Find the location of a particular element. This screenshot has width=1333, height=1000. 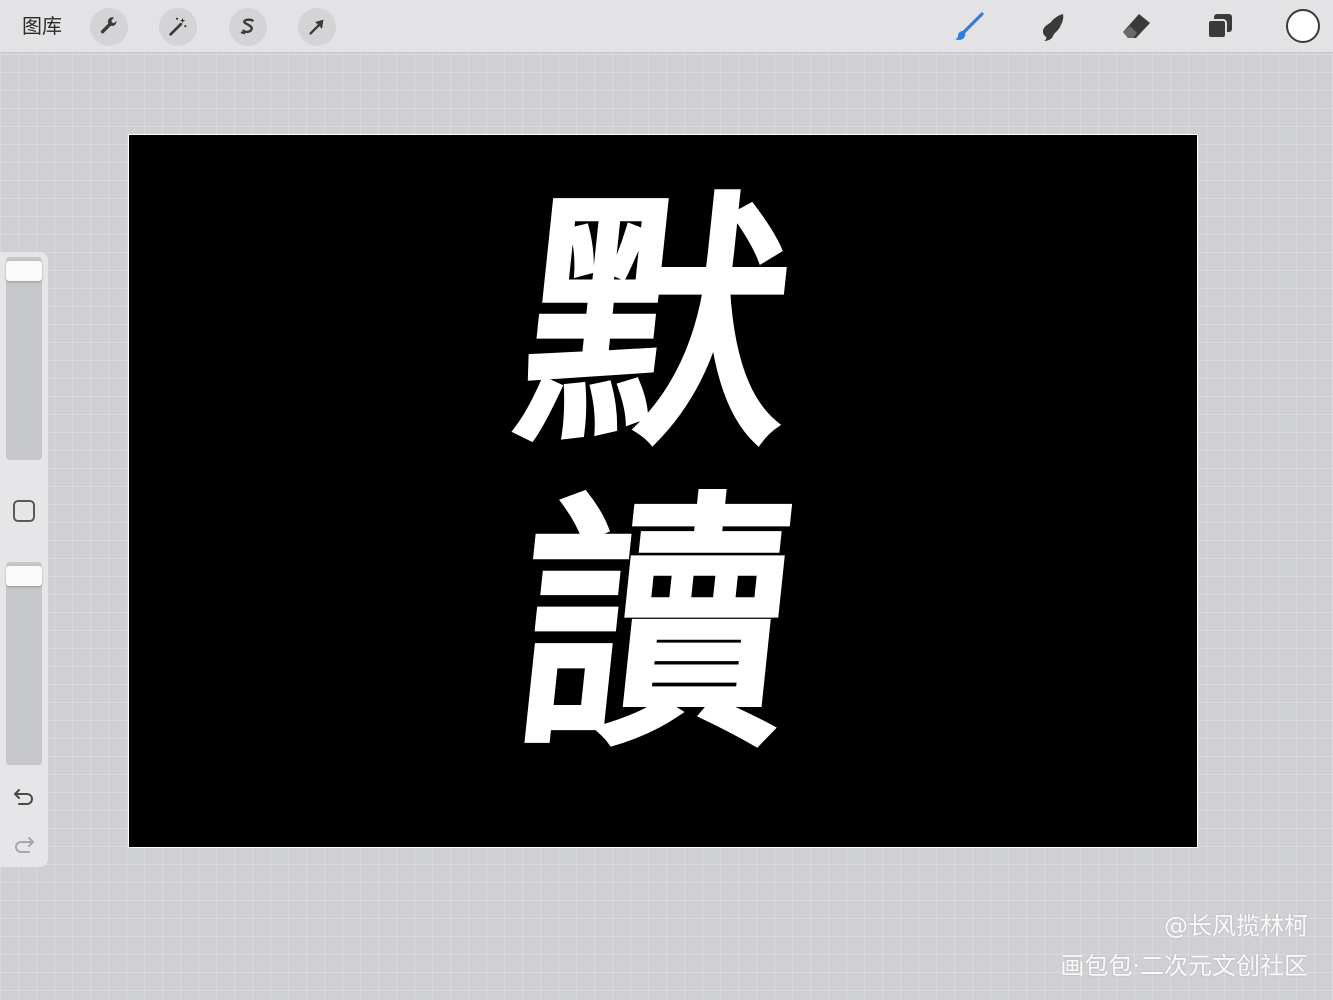

brush-icon is located at coordinates (969, 26).